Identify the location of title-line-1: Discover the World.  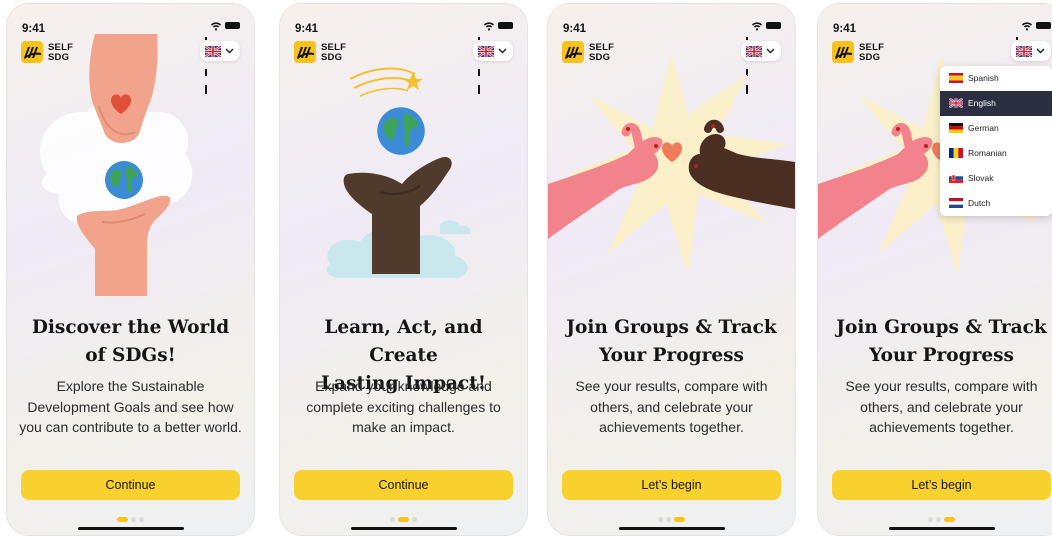
(130, 327).